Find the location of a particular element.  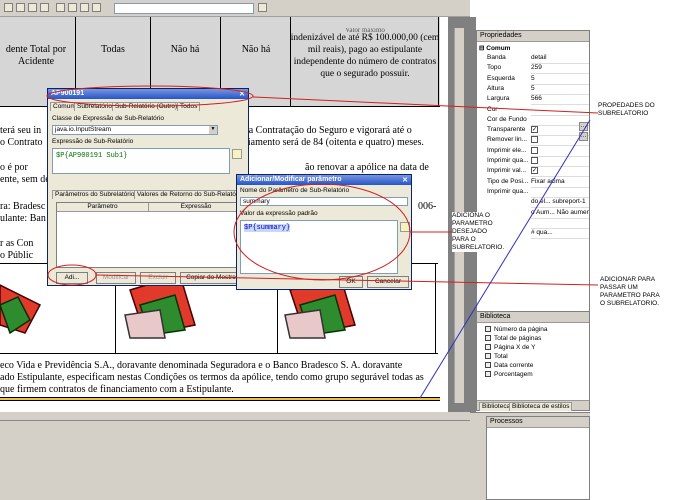

annotation-ellipse-add is located at coordinates (72, 275).